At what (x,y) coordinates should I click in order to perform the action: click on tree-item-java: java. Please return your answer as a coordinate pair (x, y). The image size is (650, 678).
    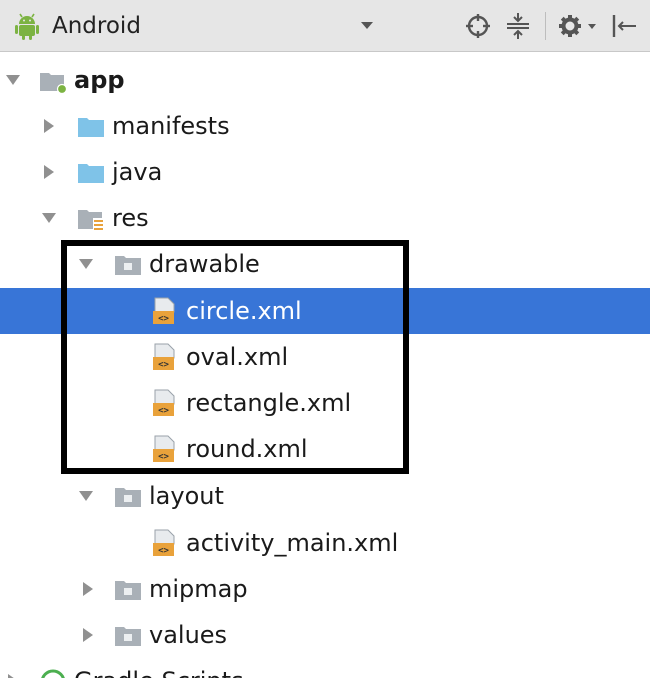
    Looking at the image, I should click on (325, 172).